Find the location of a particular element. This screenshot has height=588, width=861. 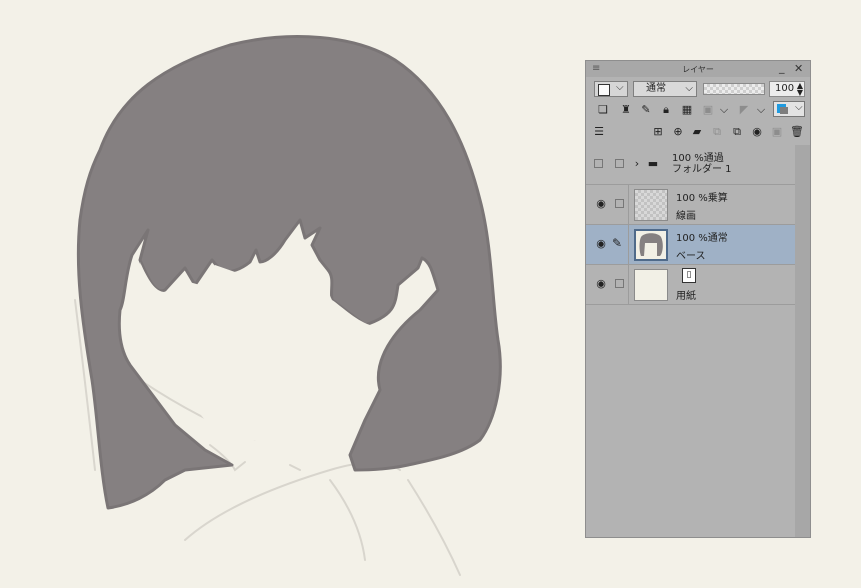

layer-name: ベース is located at coordinates (691, 256).